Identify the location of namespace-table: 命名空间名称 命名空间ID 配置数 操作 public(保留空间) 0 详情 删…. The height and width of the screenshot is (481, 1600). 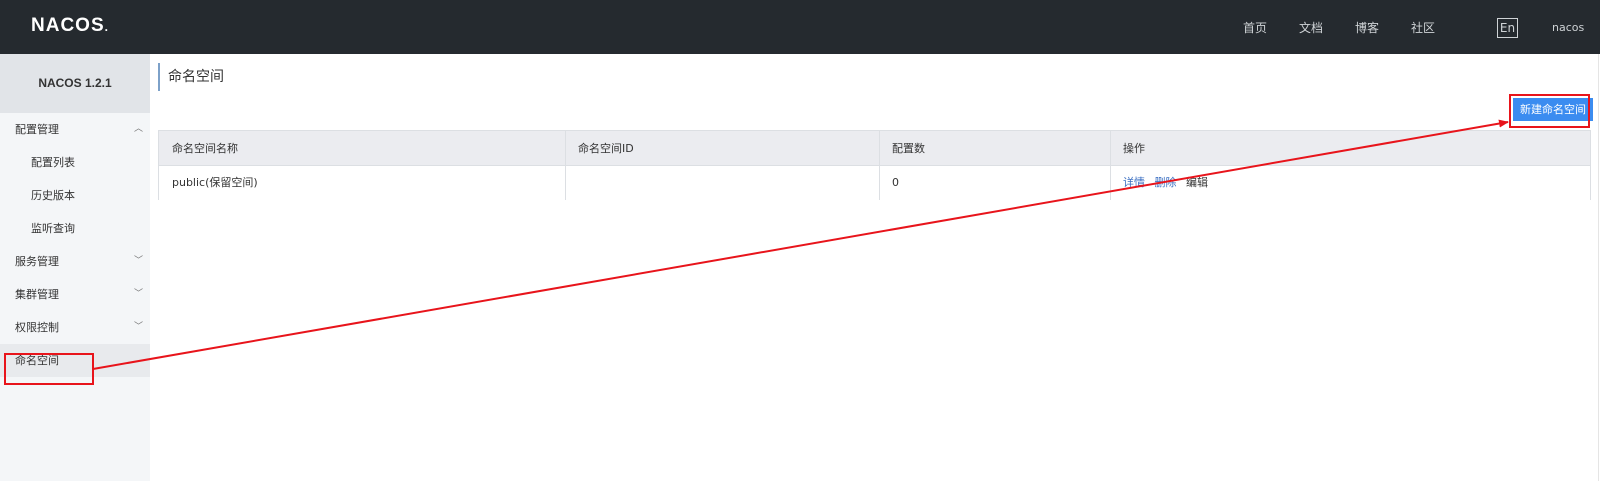
(874, 165).